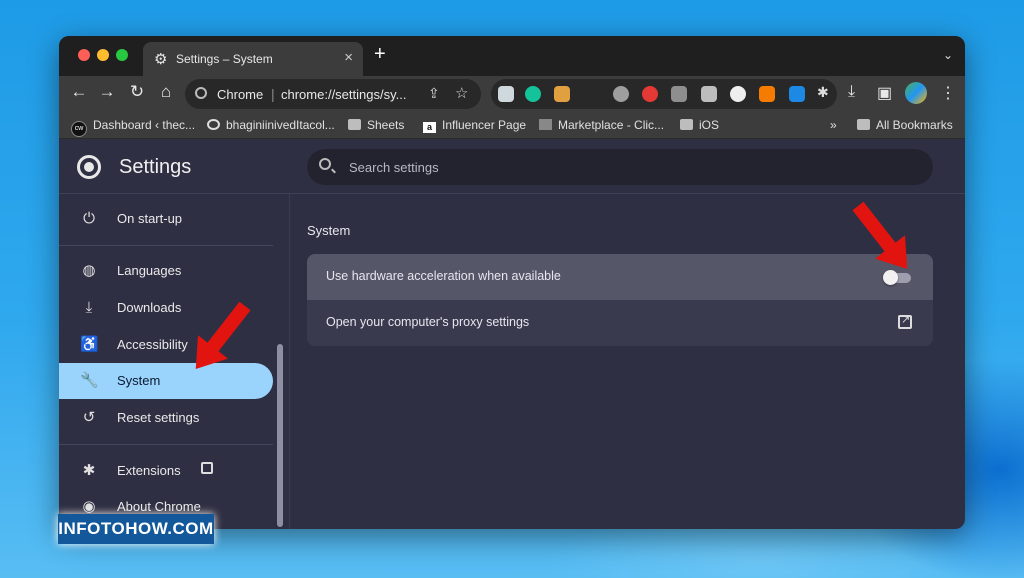 The image size is (1024, 578). Describe the element at coordinates (158, 417) in the screenshot. I see `sidebar-item-label: Reset settings` at that location.